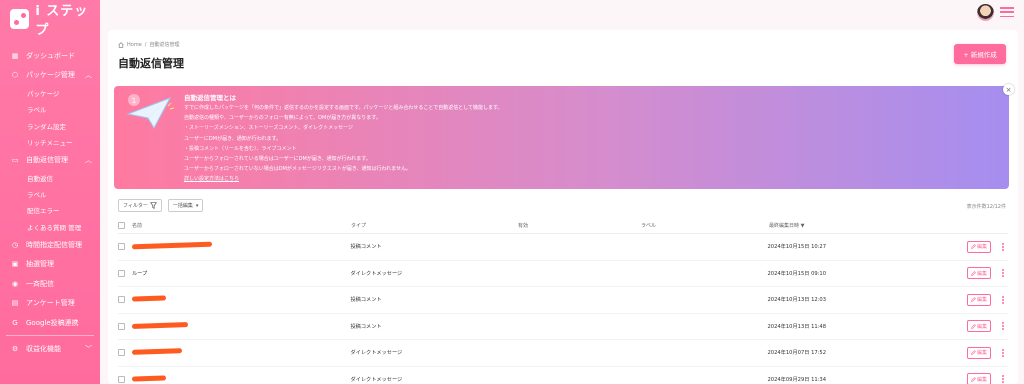 The width and height of the screenshot is (1024, 384). What do you see at coordinates (797, 247) in the screenshot?
I see `row-date: 2024年10月15日 10:27` at bounding box center [797, 247].